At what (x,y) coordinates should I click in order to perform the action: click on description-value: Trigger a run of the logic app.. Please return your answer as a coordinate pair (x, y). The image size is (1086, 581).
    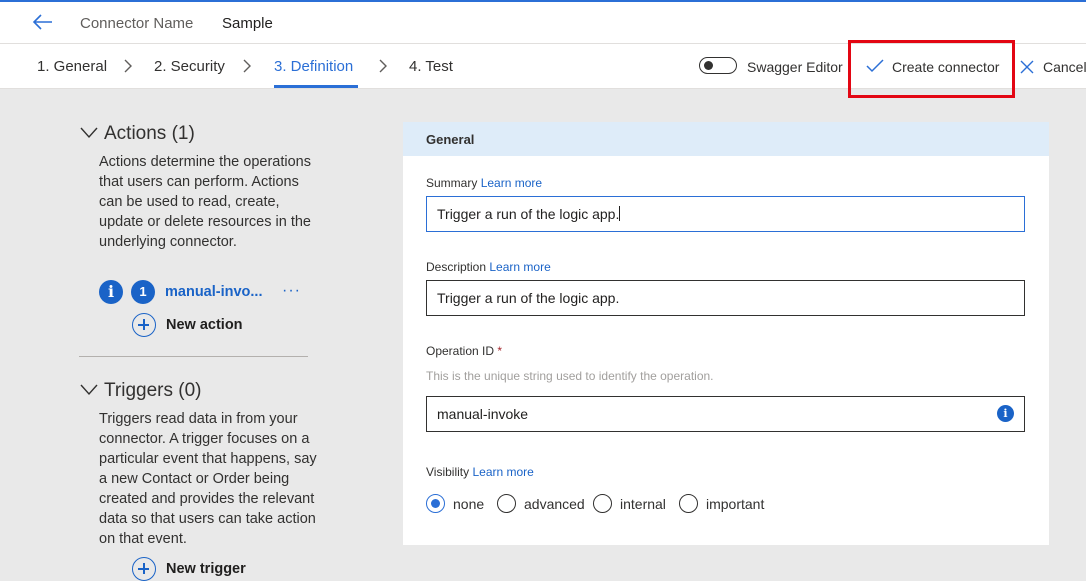
    Looking at the image, I should click on (528, 298).